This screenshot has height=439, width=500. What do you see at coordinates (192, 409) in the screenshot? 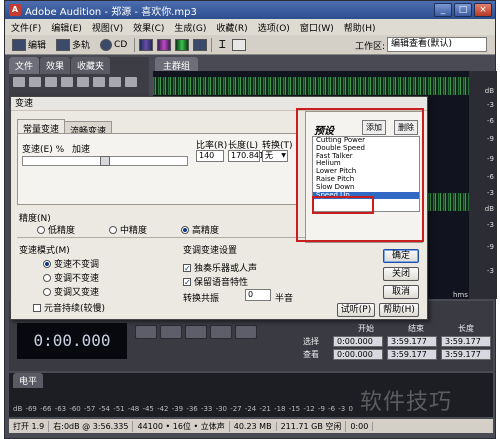
I see `level-tick-label: -36` at bounding box center [192, 409].